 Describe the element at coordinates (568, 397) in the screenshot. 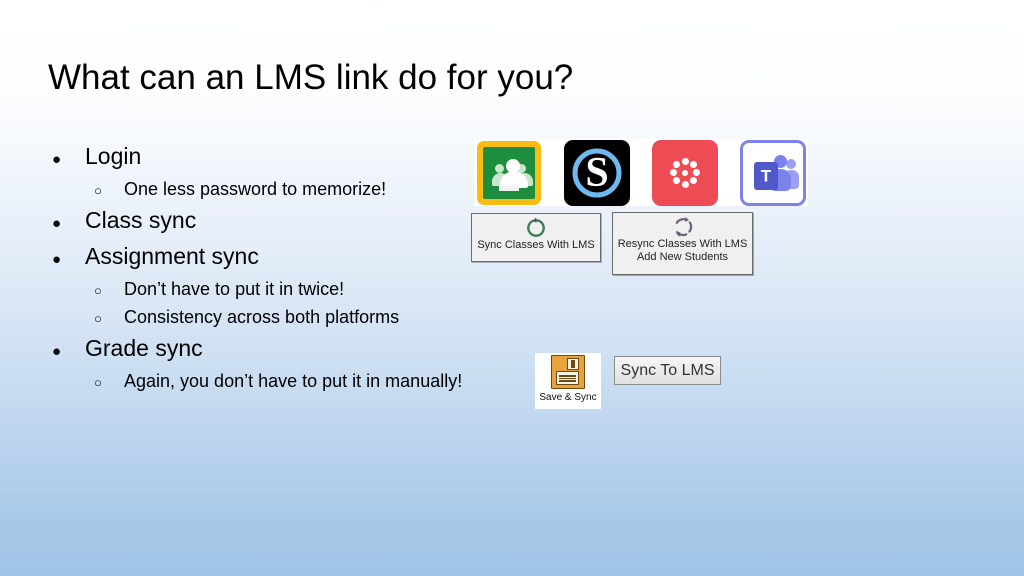

I see `save-and-sync-label: Save & Sync` at that location.